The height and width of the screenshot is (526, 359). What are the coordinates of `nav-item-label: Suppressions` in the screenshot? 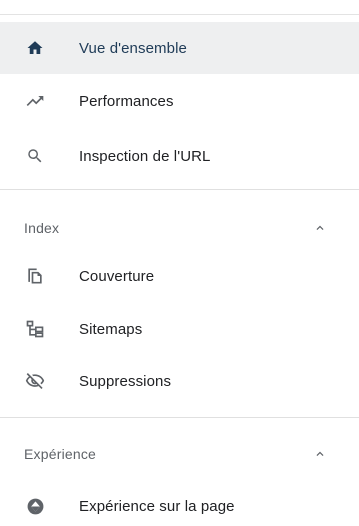 It's located at (125, 381).